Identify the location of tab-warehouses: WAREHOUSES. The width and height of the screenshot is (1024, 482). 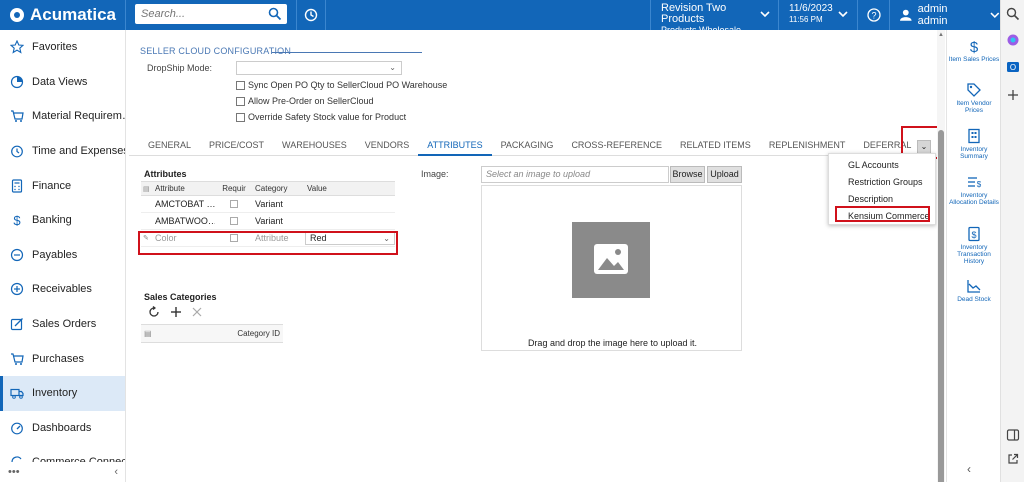
(314, 145).